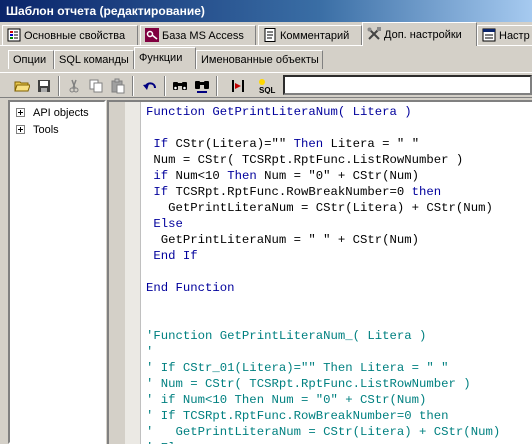 The image size is (532, 444). Describe the element at coordinates (117, 273) in the screenshot. I see `editor-margin` at that location.